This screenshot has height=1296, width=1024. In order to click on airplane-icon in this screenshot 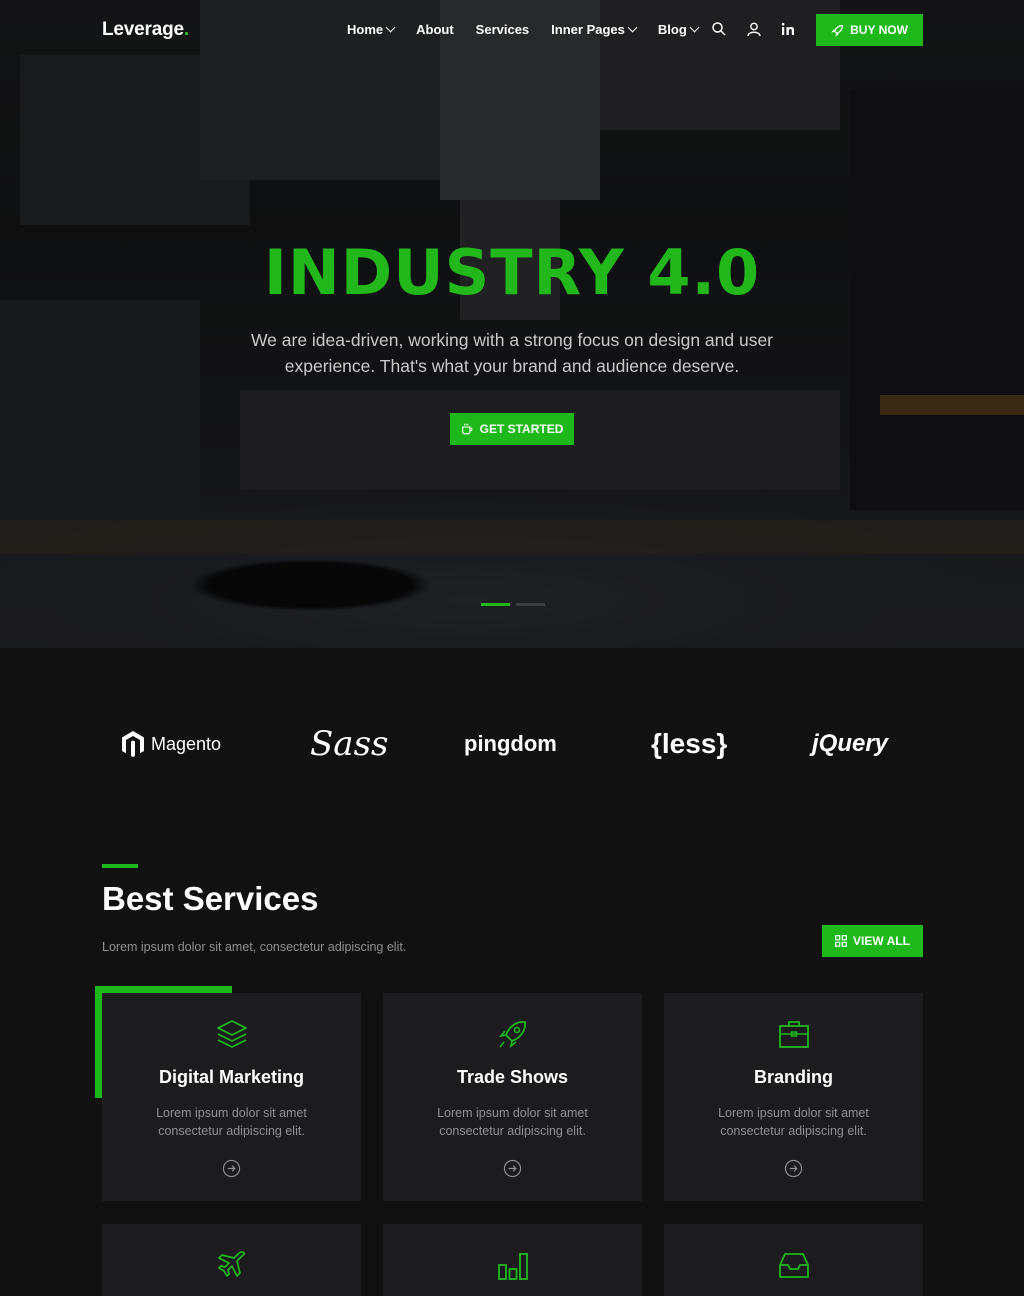, I will do `click(232, 1264)`.